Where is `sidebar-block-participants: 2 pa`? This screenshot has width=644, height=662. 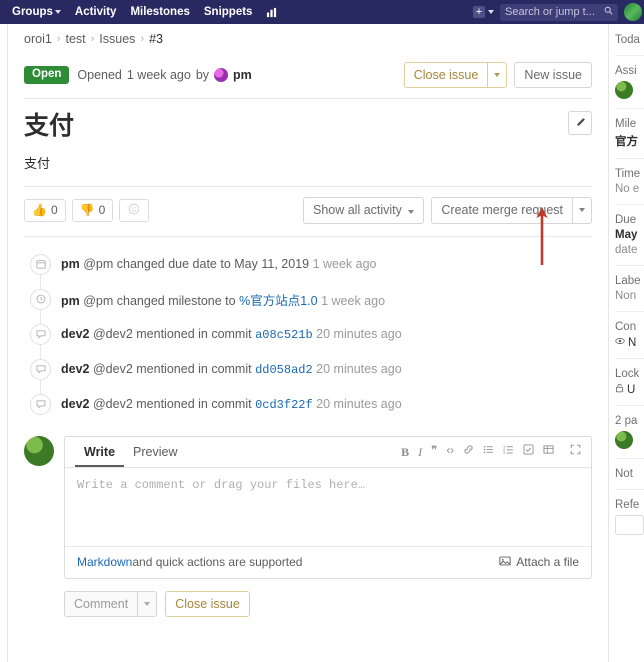 sidebar-block-participants: 2 pa is located at coordinates (629, 437).